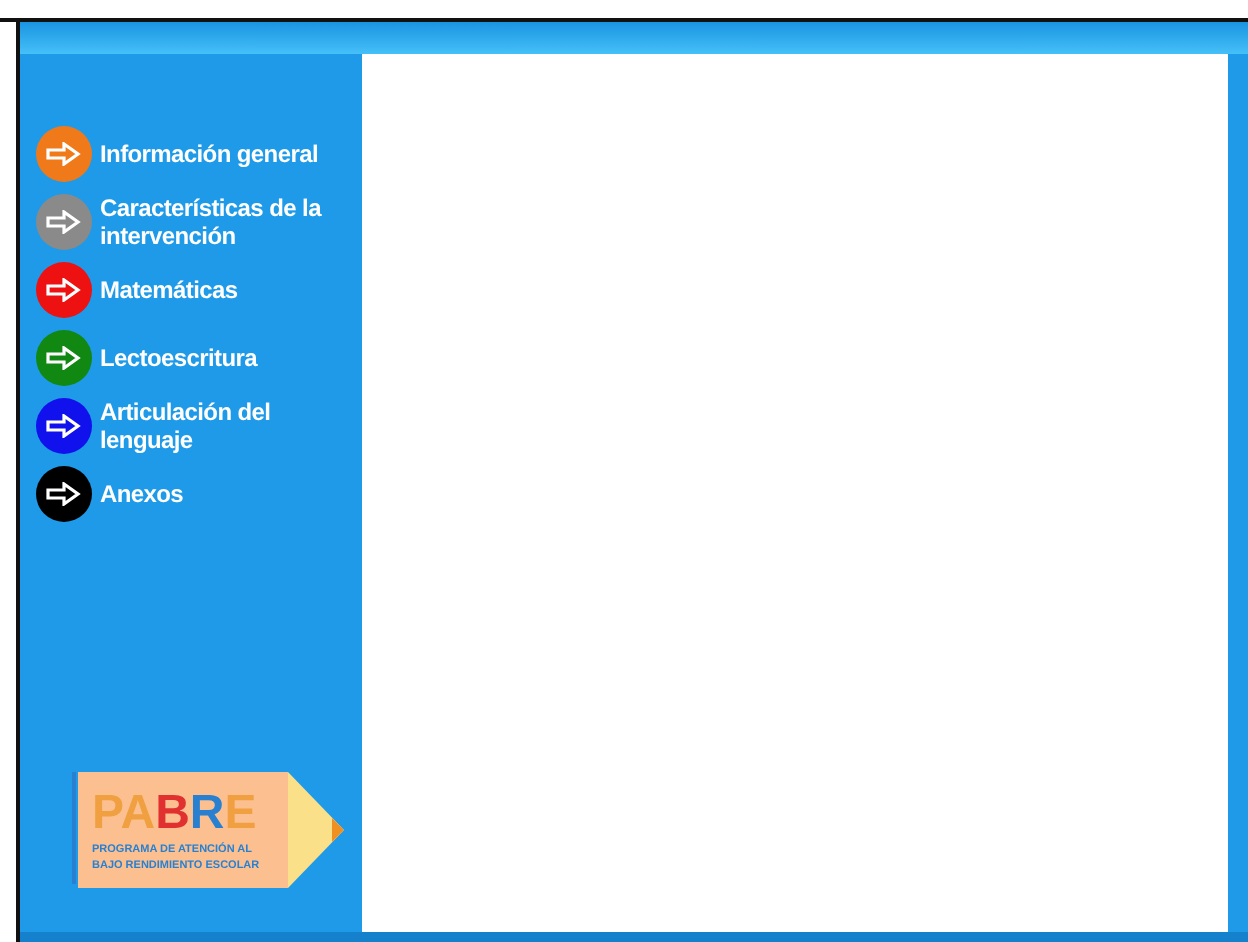  I want to click on menu-item: Información general, so click(201, 154).